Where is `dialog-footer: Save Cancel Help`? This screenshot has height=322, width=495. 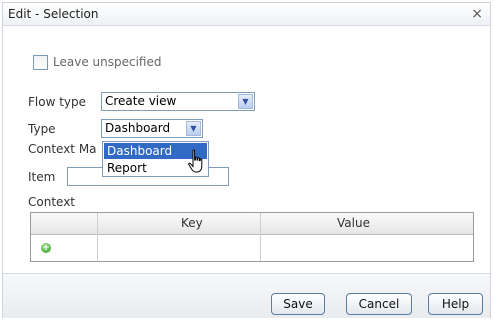 dialog-footer: Save Cancel Help is located at coordinates (246, 295).